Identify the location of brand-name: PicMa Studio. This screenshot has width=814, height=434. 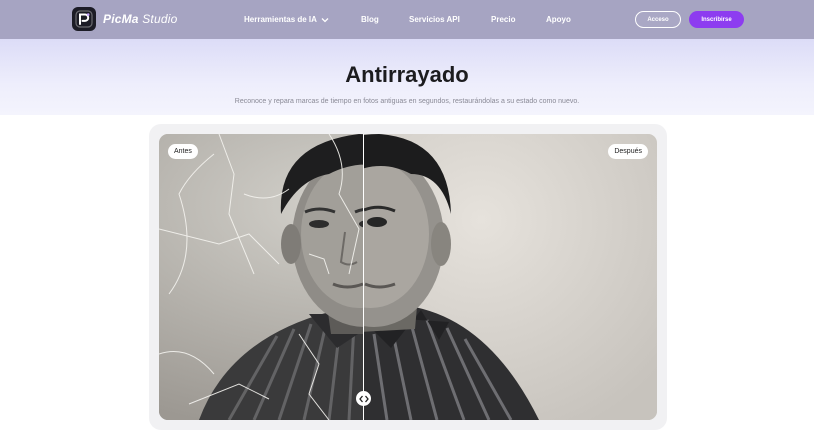
(140, 19).